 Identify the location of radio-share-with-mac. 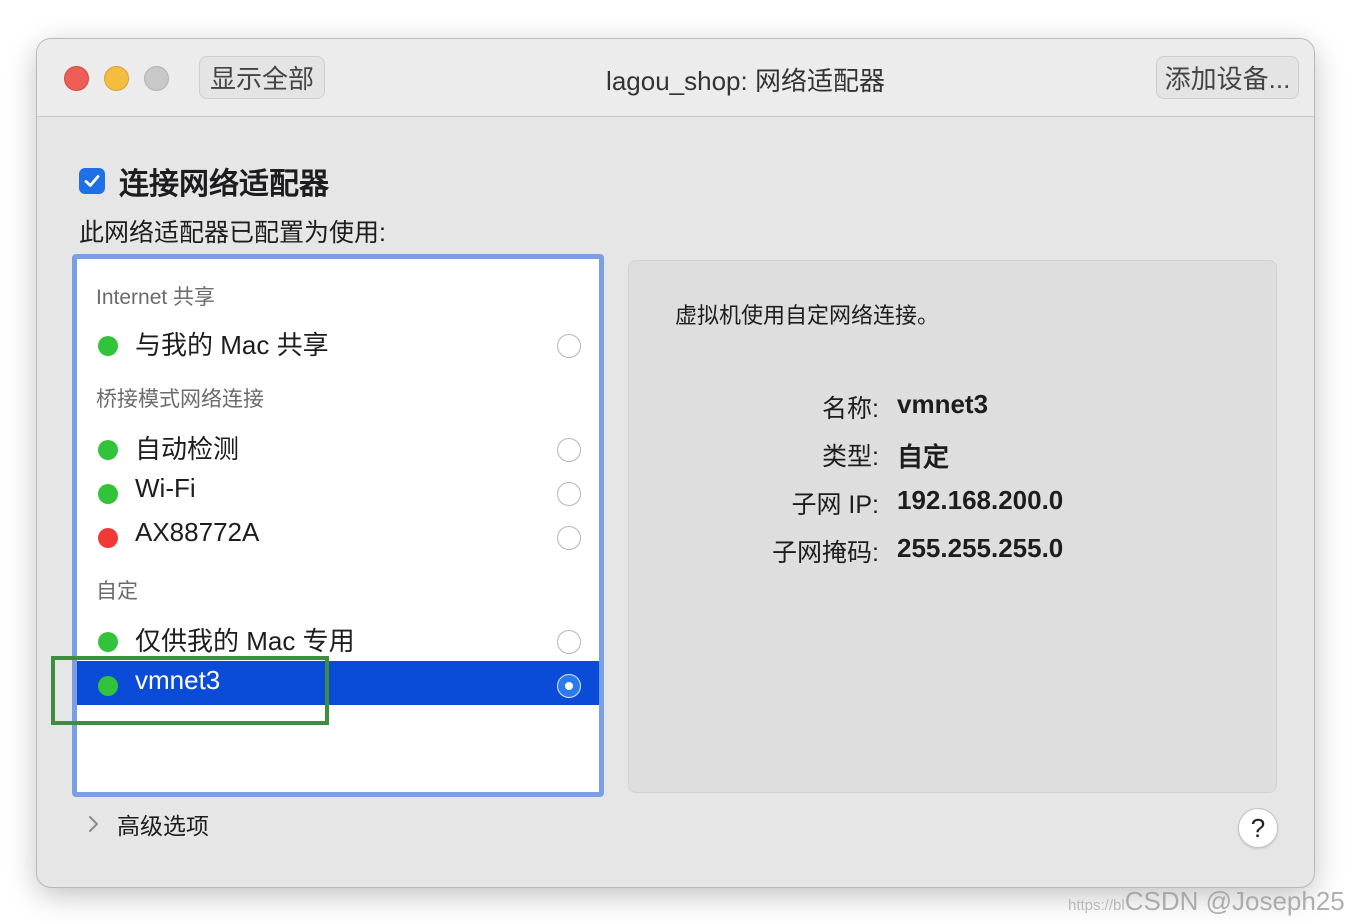
(569, 346).